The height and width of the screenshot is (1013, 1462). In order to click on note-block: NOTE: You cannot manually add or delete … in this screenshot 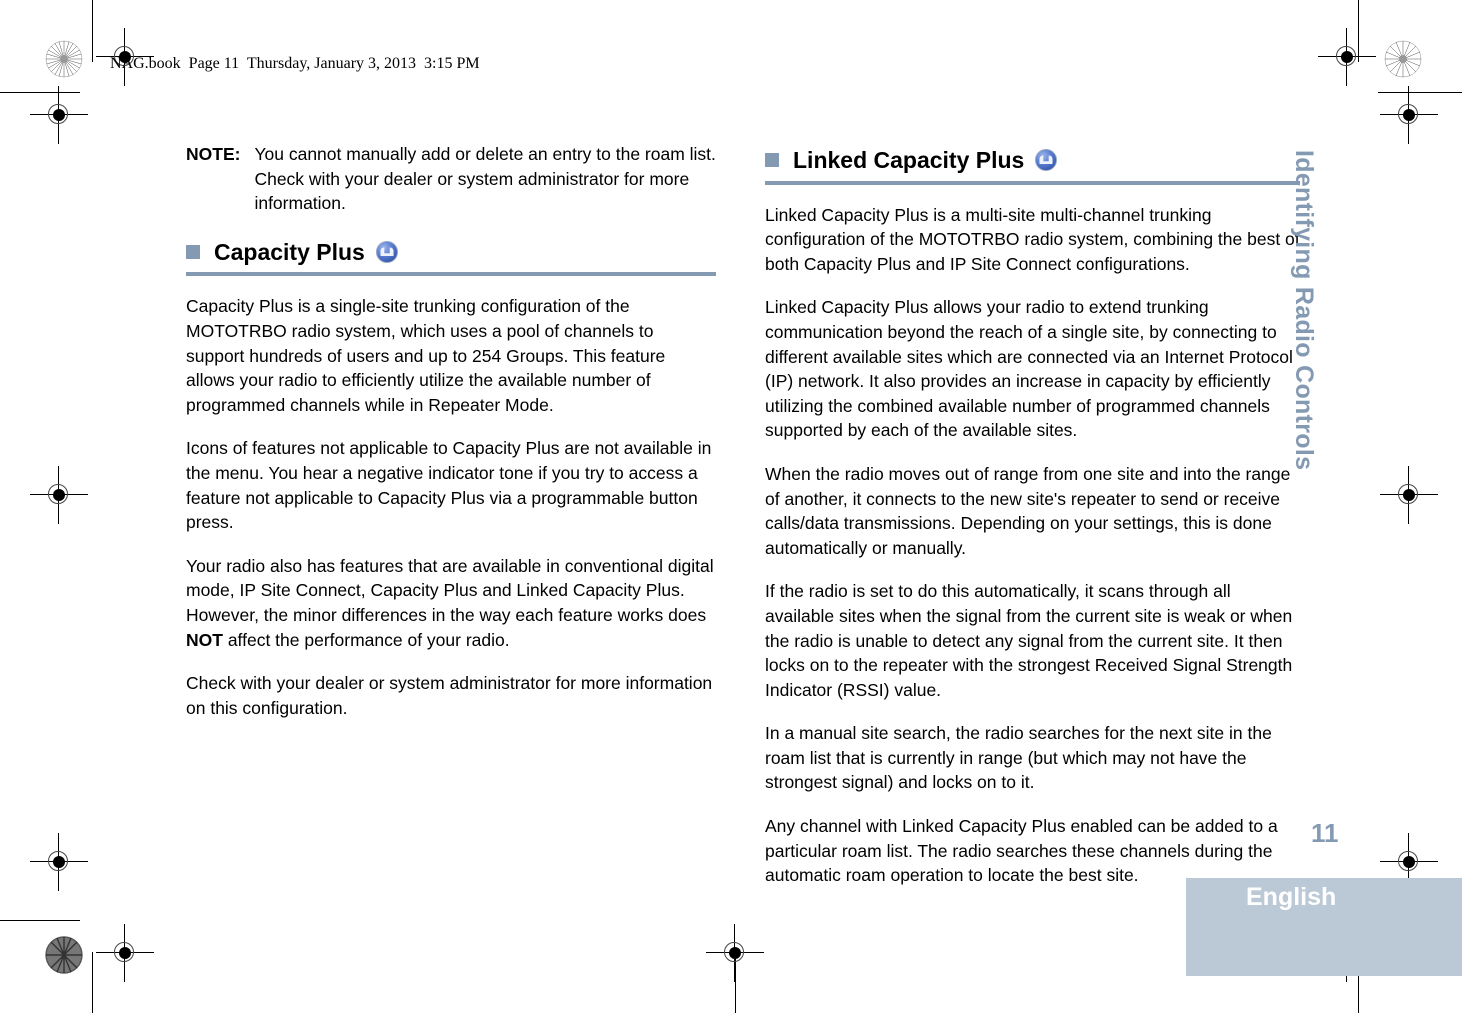, I will do `click(451, 179)`.